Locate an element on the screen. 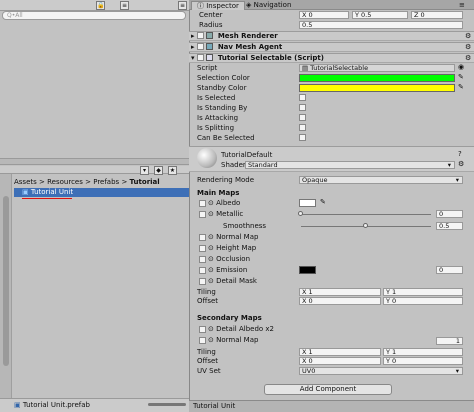  radius-field: 0.5 is located at coordinates (381, 25).